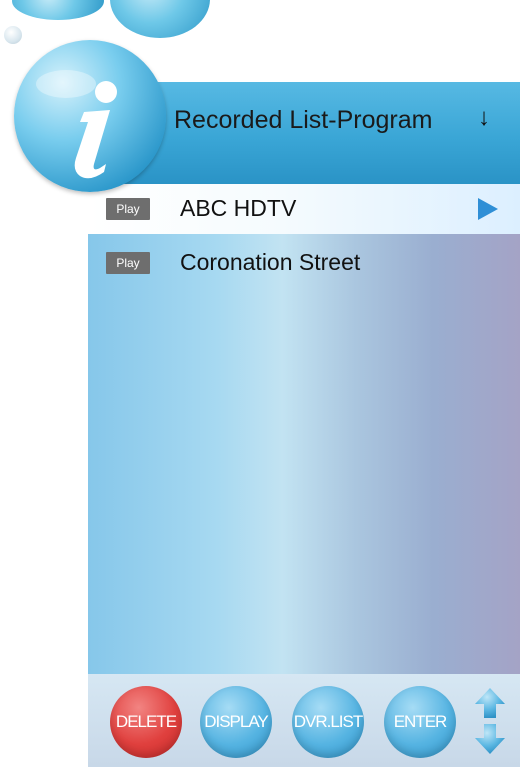 Image resolution: width=520 pixels, height=767 pixels. What do you see at coordinates (146, 722) in the screenshot?
I see `delete-button: DELETE` at bounding box center [146, 722].